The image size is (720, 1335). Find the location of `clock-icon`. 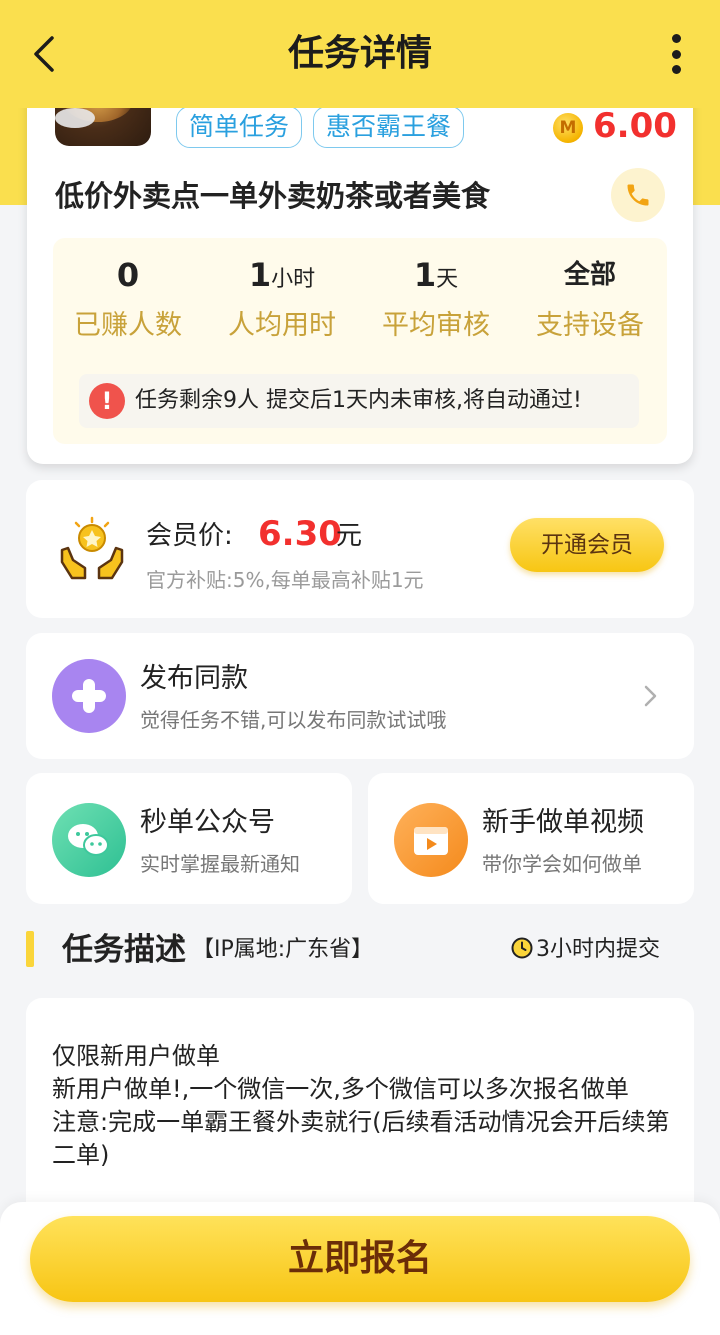

clock-icon is located at coordinates (522, 948).